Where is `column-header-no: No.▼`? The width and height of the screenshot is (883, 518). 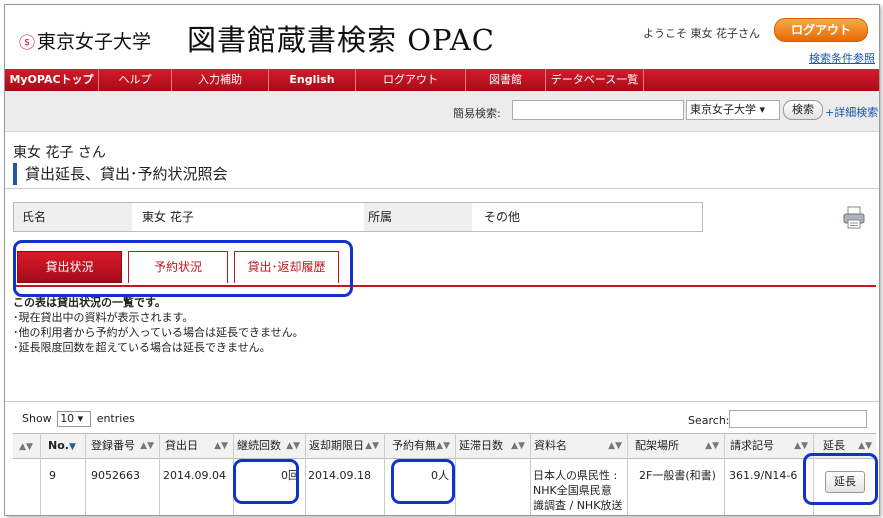
column-header-no: No.▼ is located at coordinates (62, 446).